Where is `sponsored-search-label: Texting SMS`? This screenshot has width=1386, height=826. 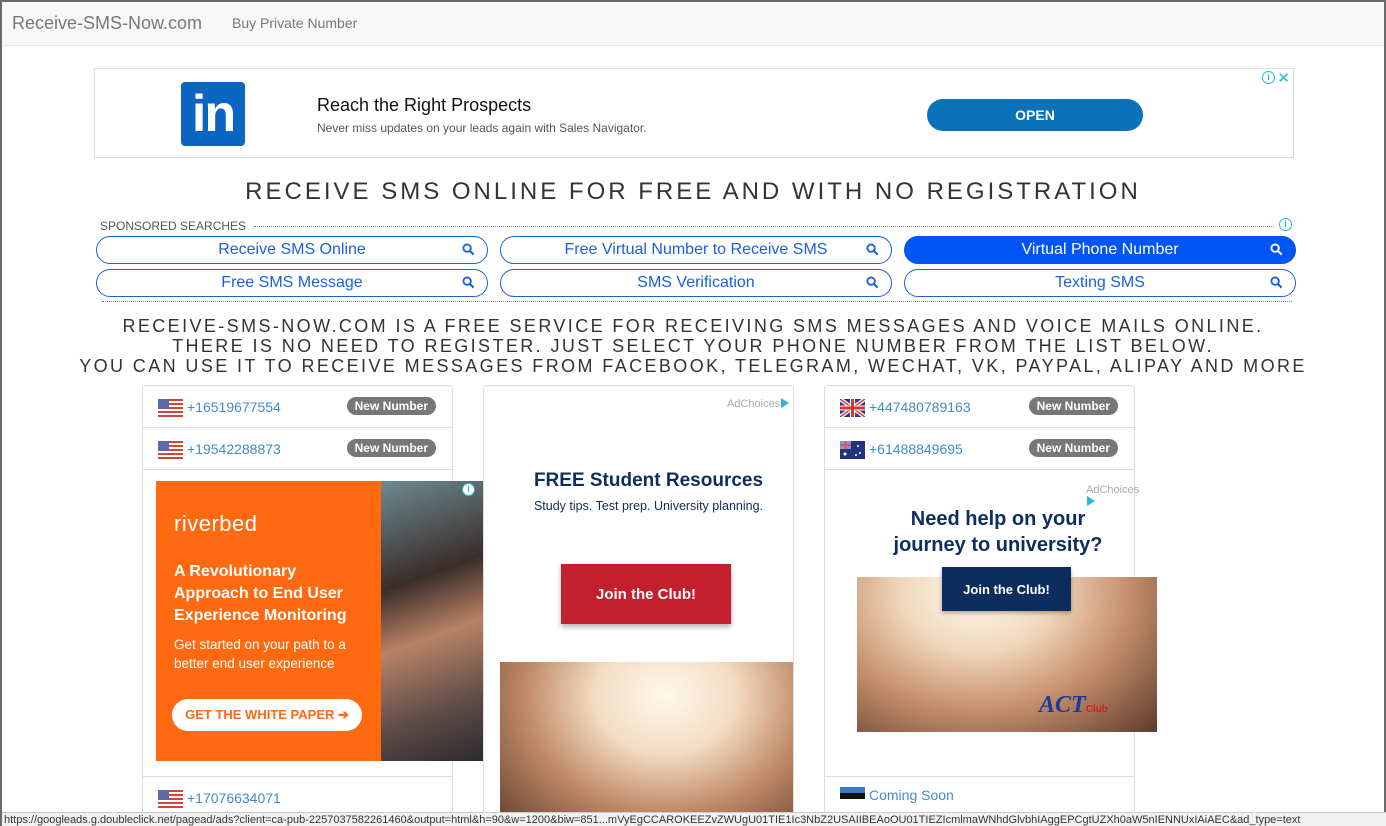 sponsored-search-label: Texting SMS is located at coordinates (1100, 282).